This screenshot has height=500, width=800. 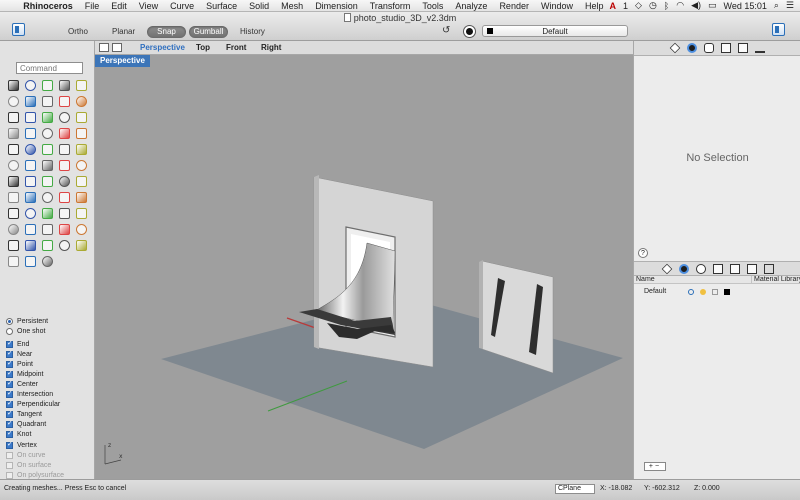 What do you see at coordinates (92, 6) in the screenshot?
I see `menu-file: File` at bounding box center [92, 6].